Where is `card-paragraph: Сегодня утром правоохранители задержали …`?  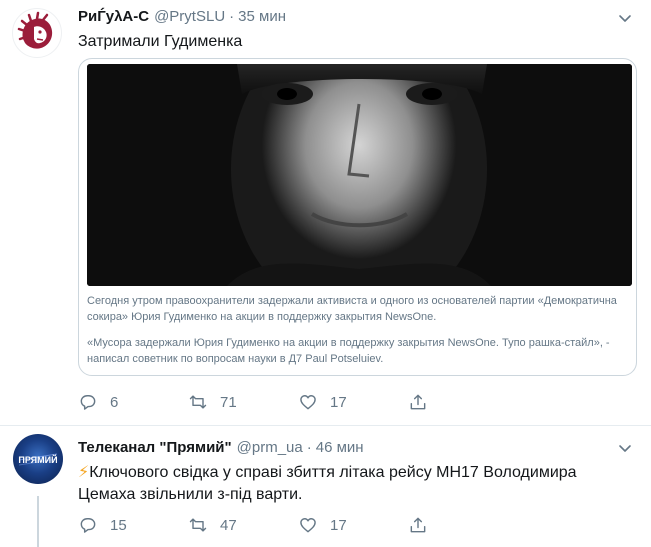 card-paragraph: Сегодня утром правоохранители задержали … is located at coordinates (352, 309).